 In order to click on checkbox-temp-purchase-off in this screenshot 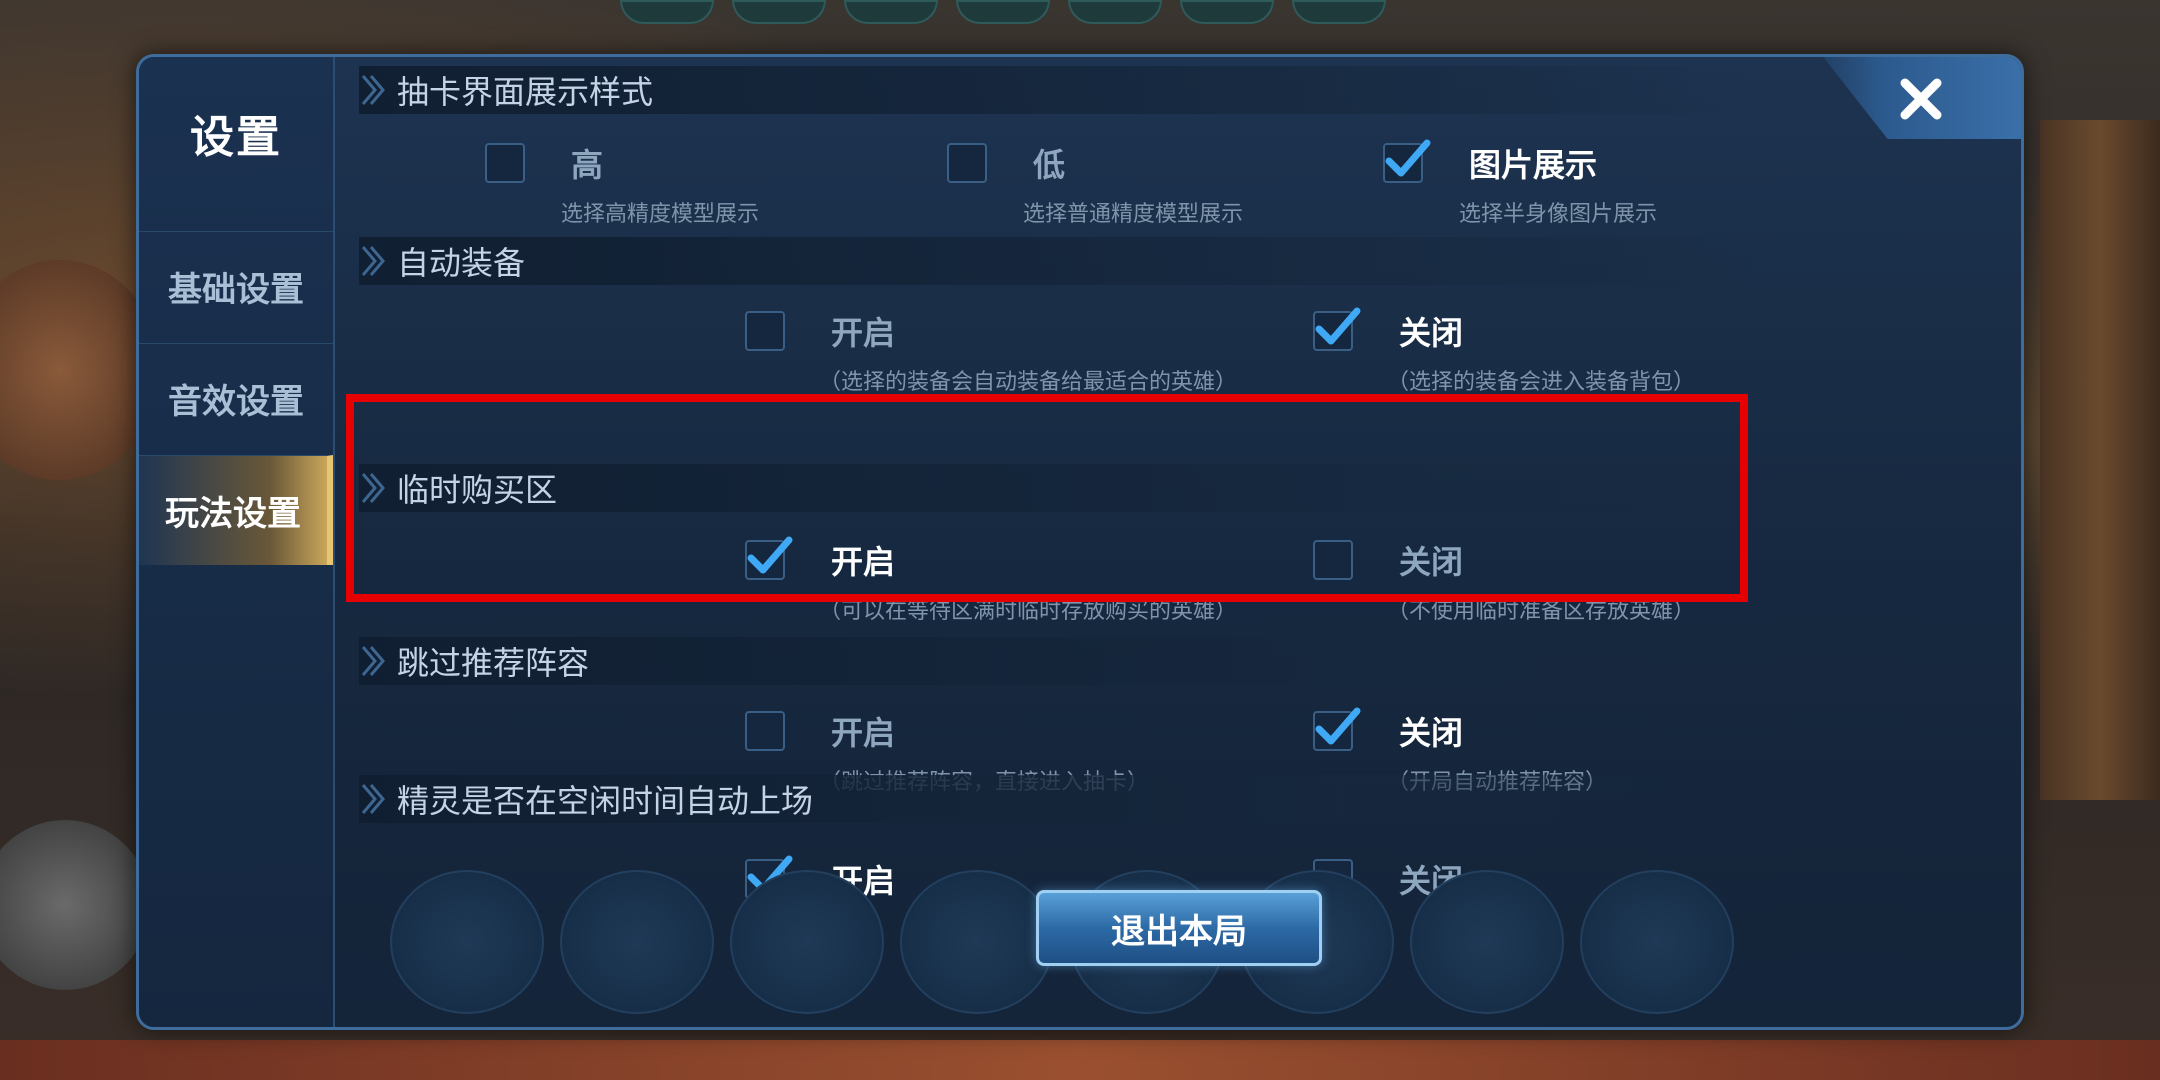, I will do `click(1333, 560)`.